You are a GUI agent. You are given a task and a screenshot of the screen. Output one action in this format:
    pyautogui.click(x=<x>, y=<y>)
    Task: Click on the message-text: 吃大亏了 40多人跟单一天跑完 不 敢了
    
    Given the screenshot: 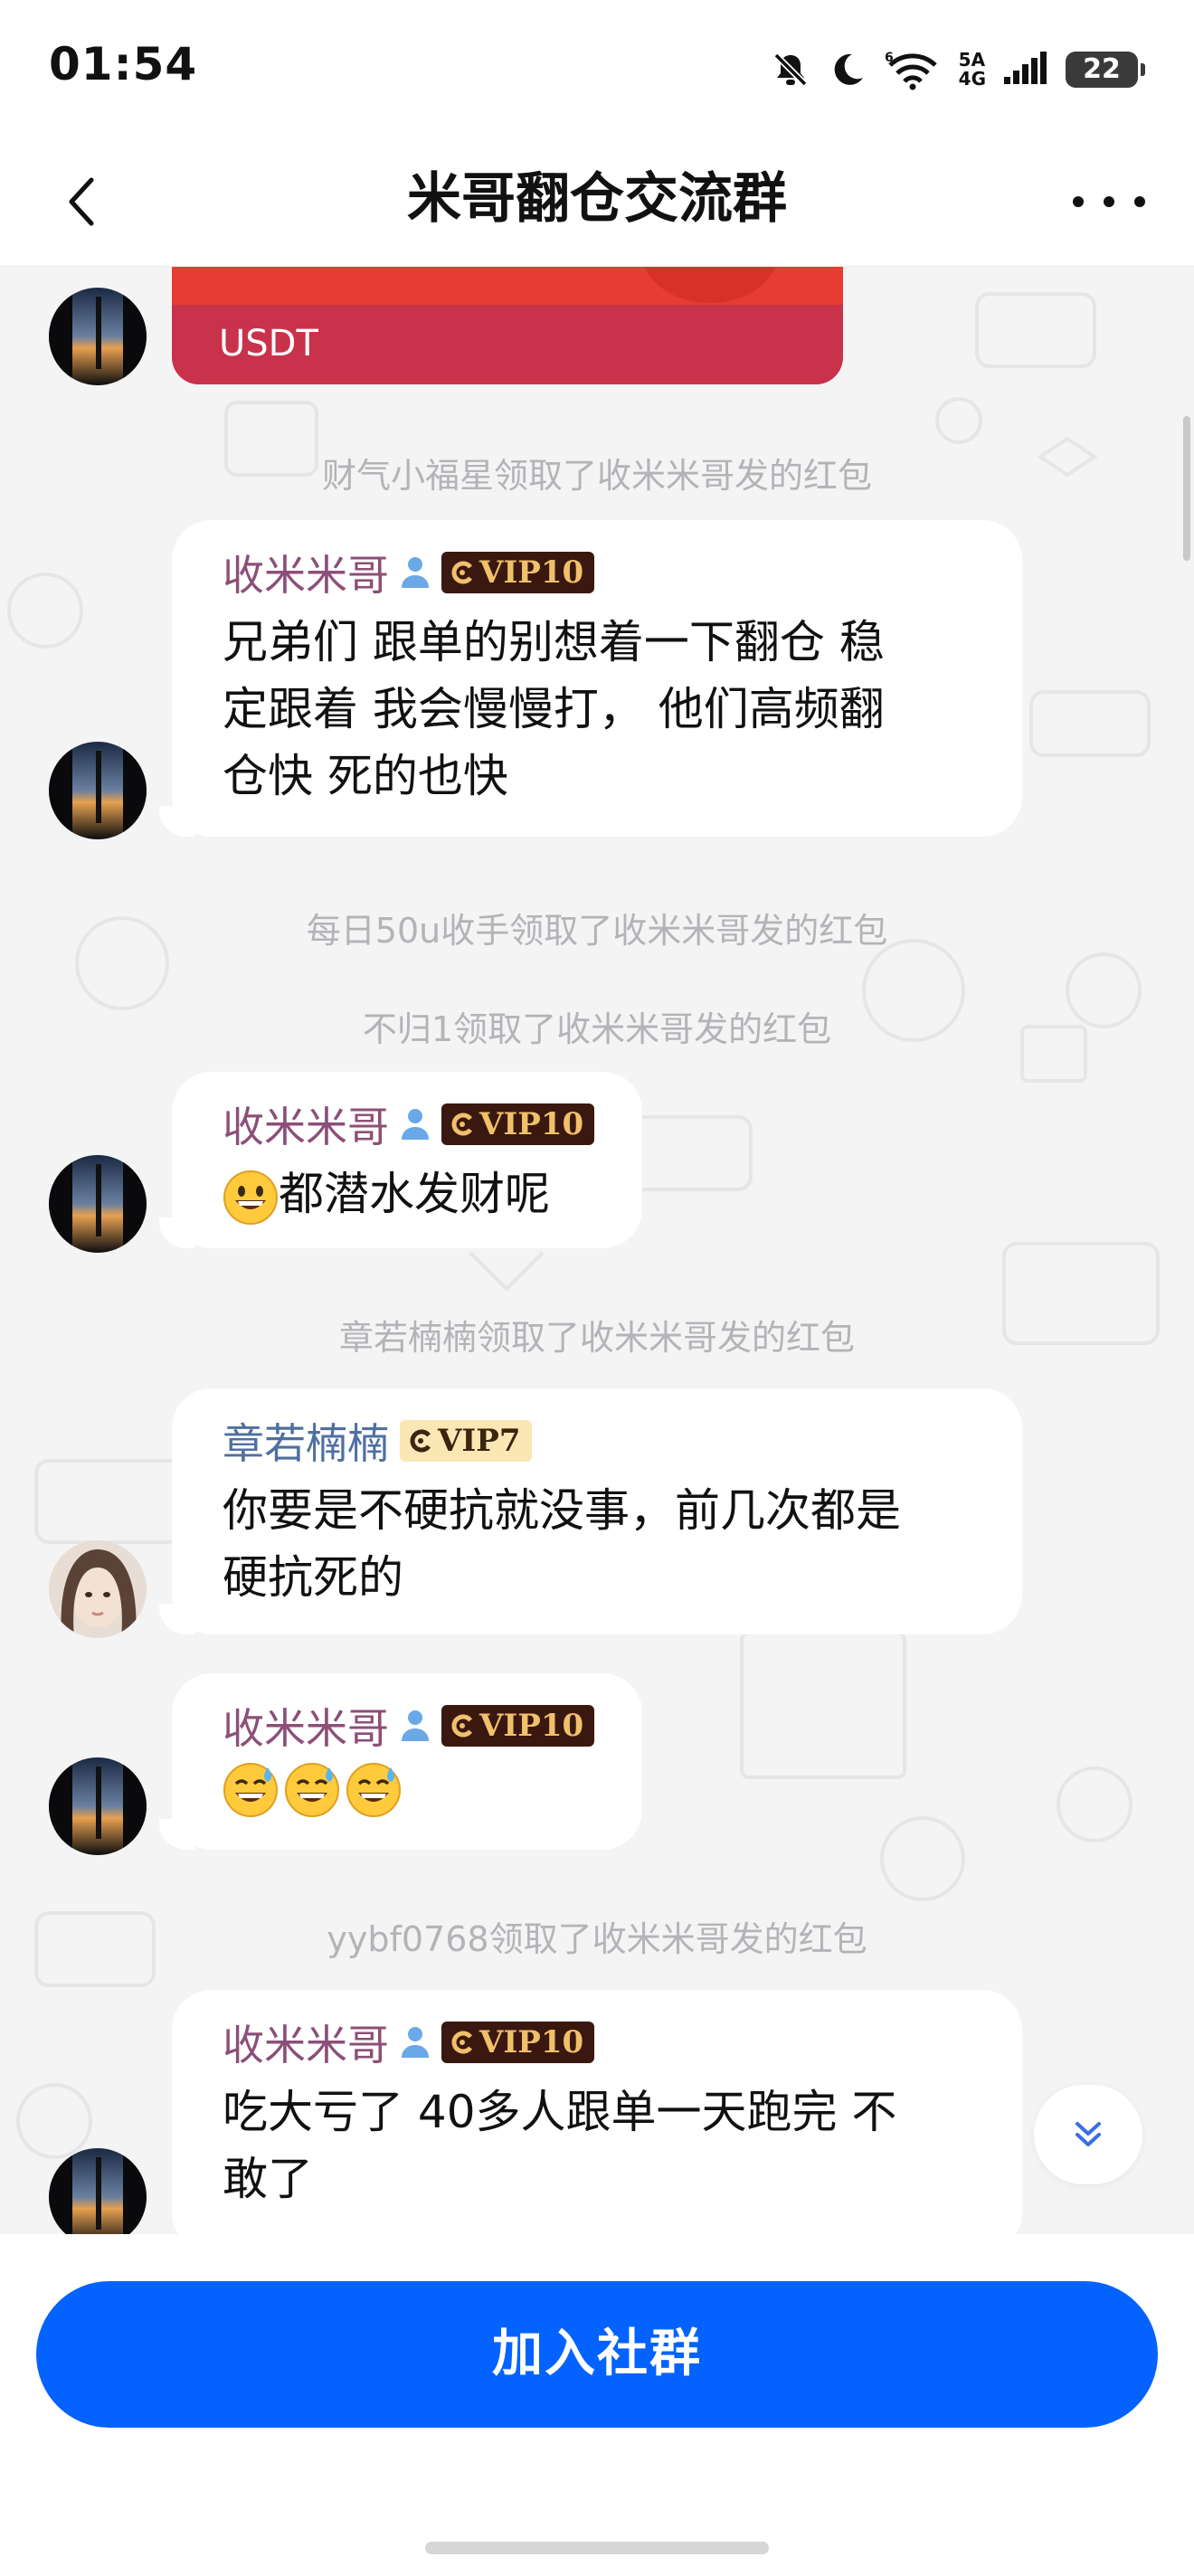 What is the action you would take?
    pyautogui.click(x=560, y=2146)
    